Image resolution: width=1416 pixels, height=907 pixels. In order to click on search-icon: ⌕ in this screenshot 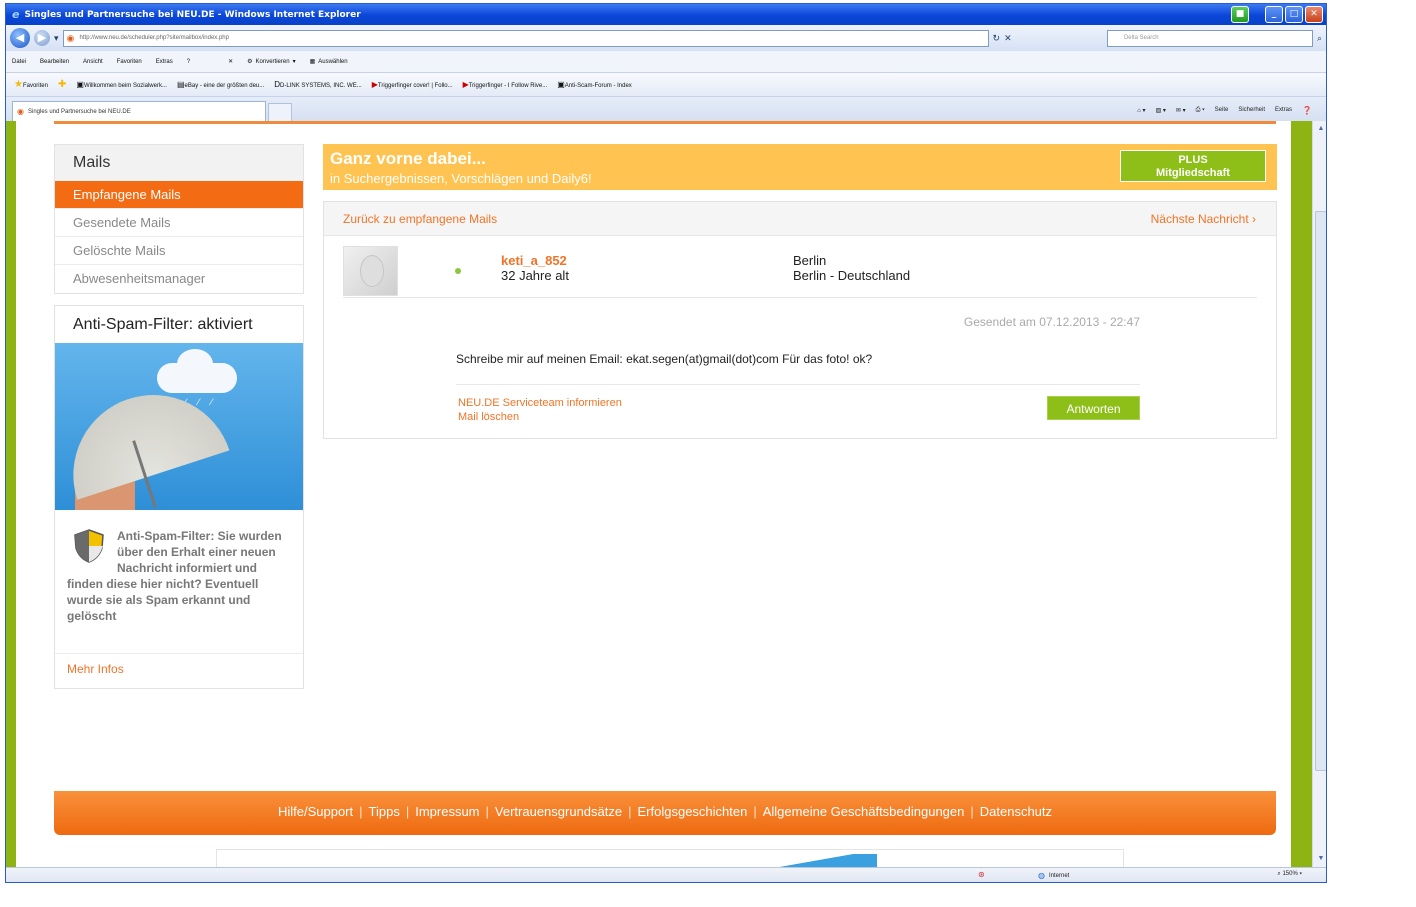, I will do `click(1319, 38)`.